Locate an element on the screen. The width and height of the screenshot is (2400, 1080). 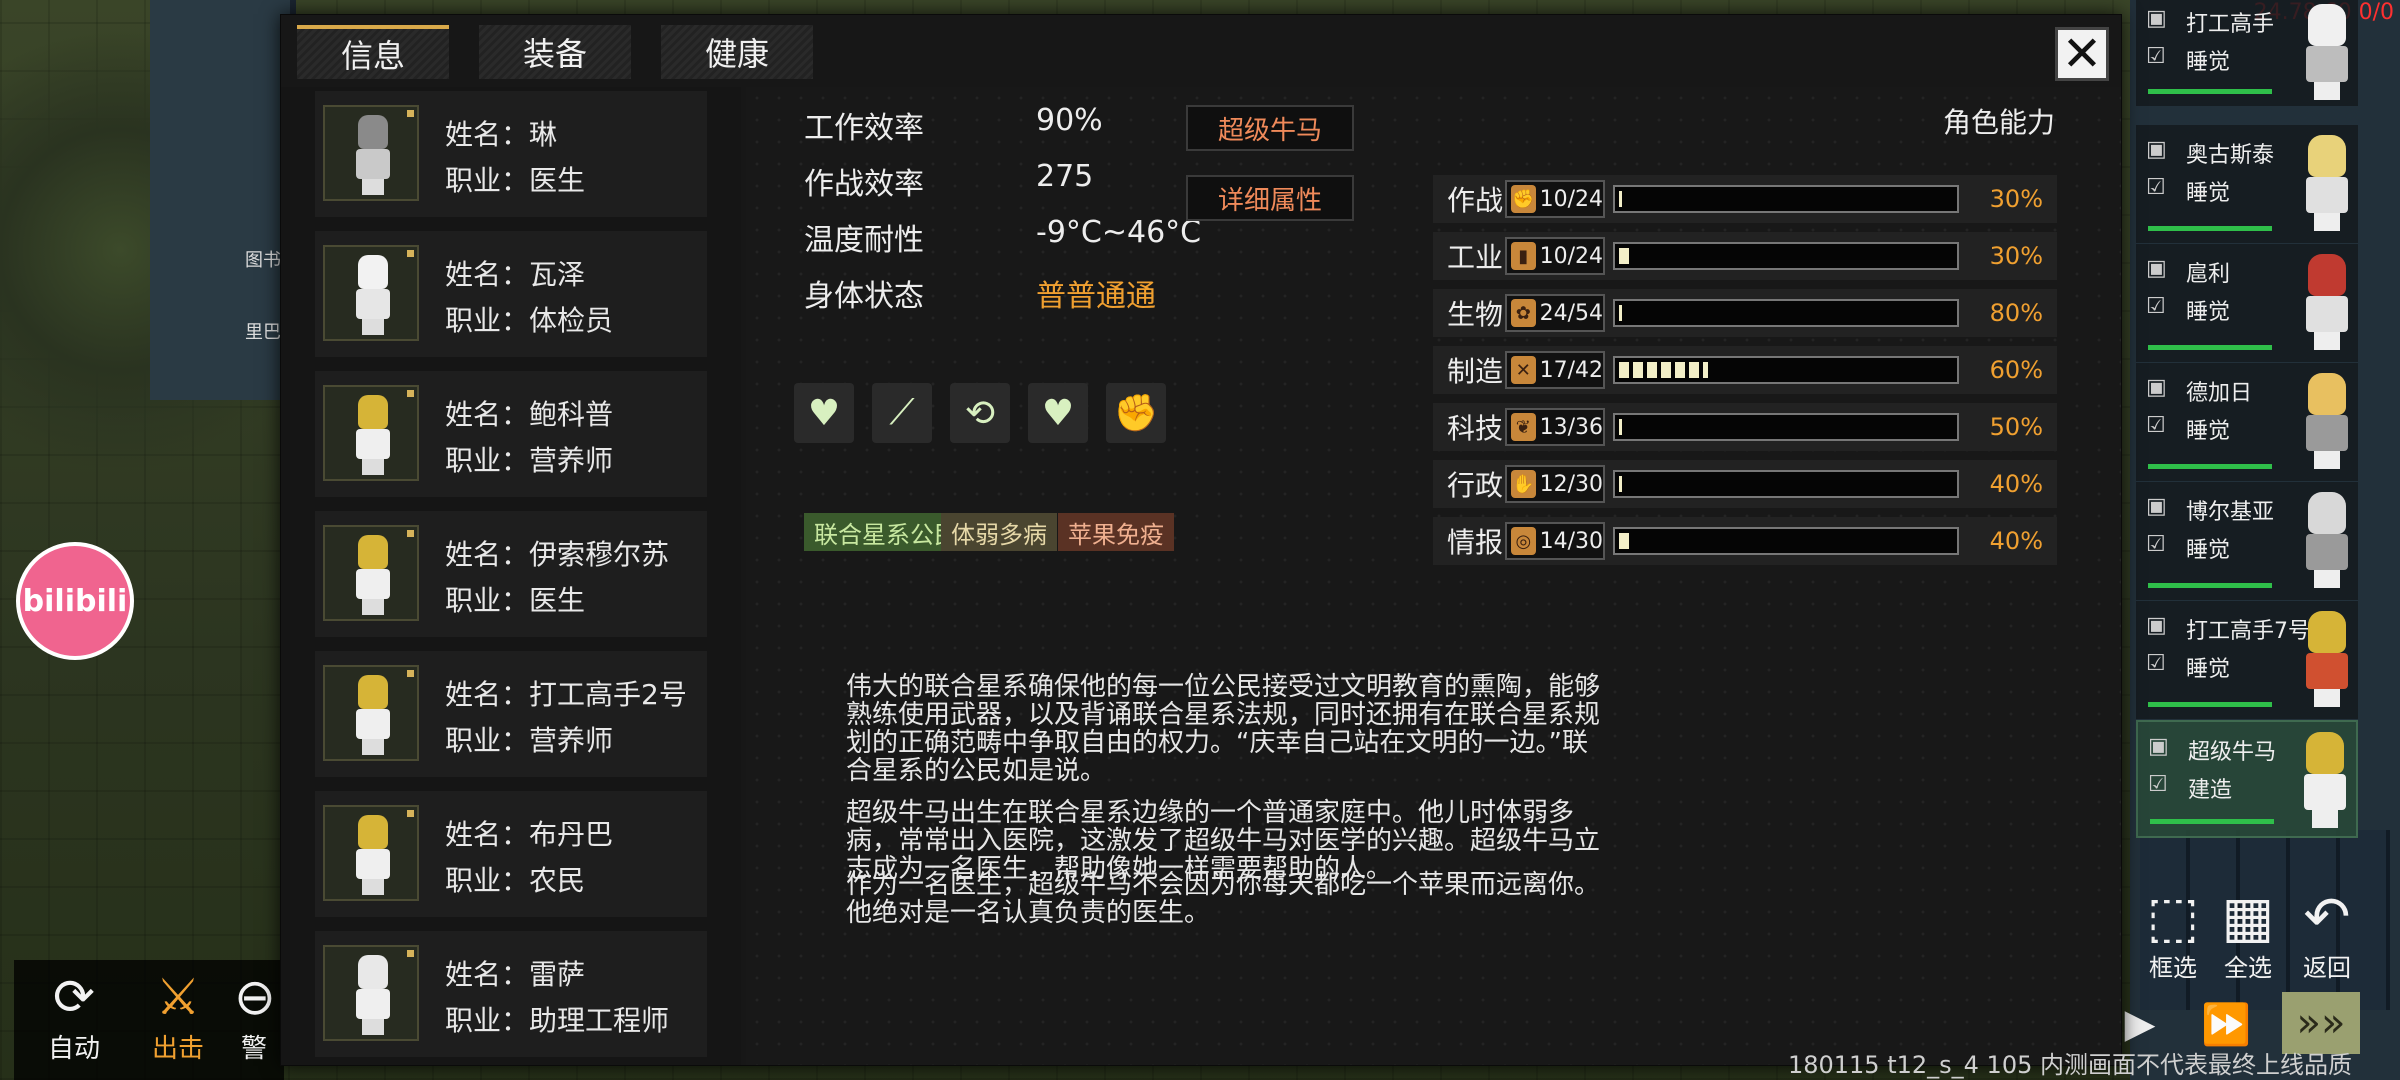
heart-plus-icon: ♥ is located at coordinates (1058, 413).